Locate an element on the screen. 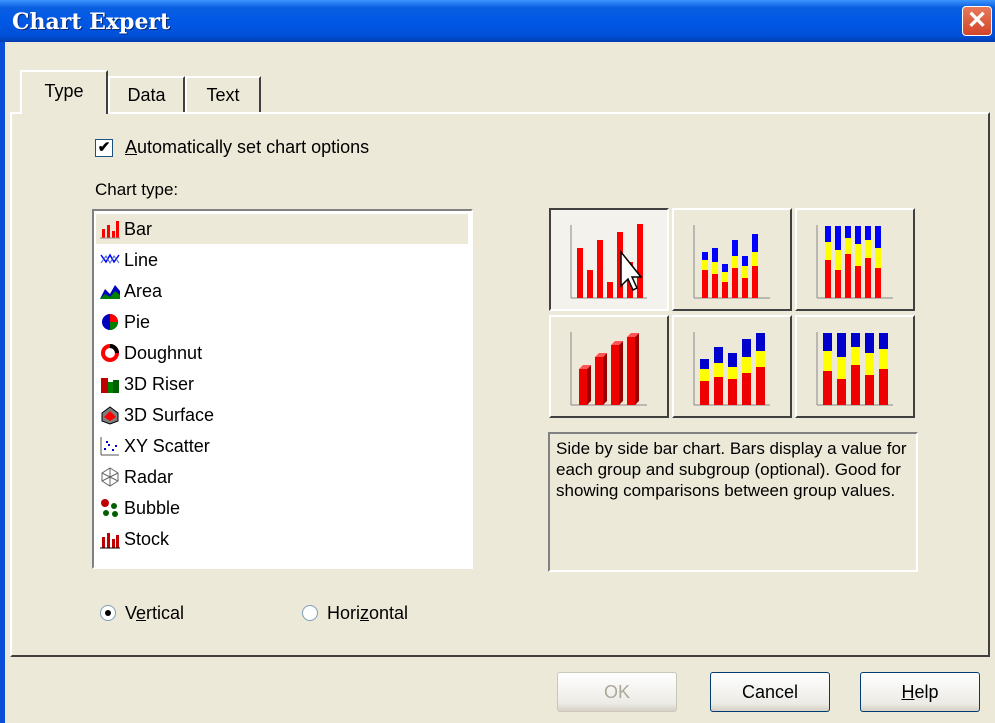 The image size is (995, 723). chart-type-label: Chart type: is located at coordinates (137, 189).